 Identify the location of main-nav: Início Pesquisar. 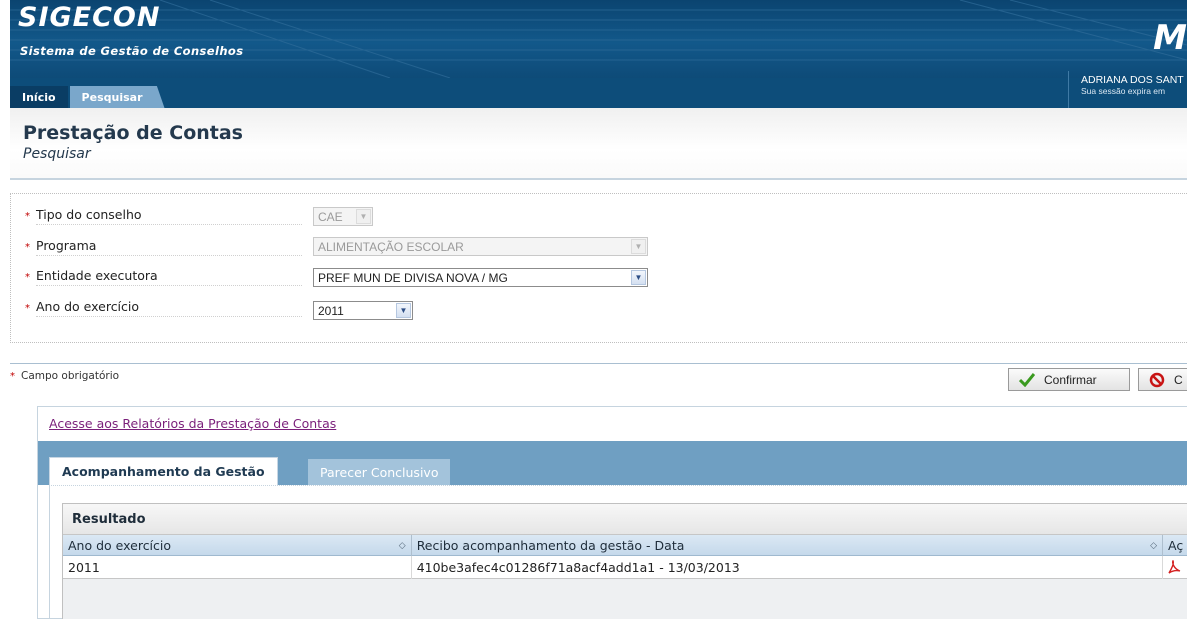
(88, 95).